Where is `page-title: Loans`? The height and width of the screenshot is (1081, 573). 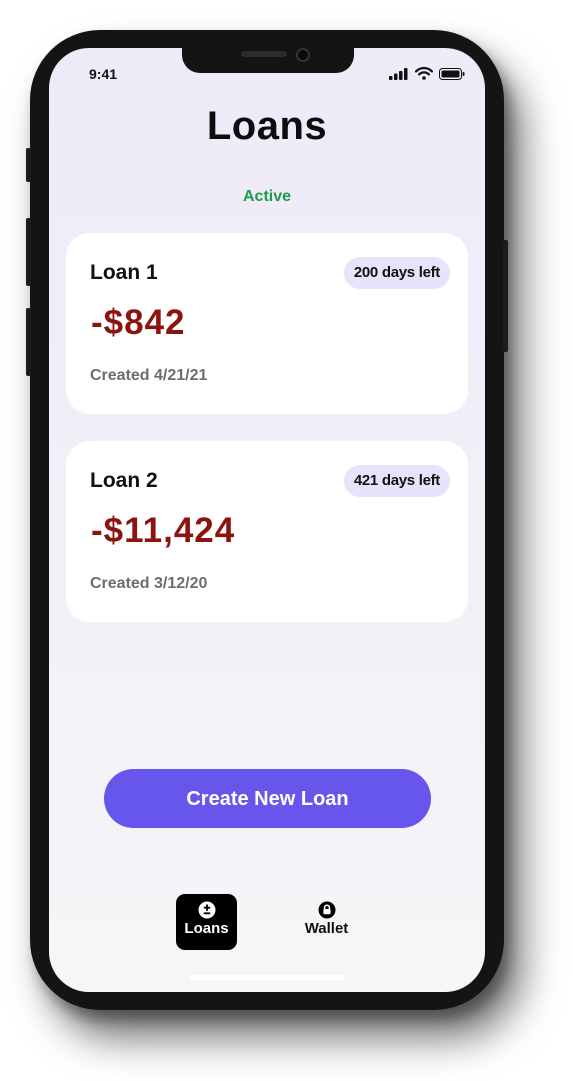
page-title: Loans is located at coordinates (267, 126).